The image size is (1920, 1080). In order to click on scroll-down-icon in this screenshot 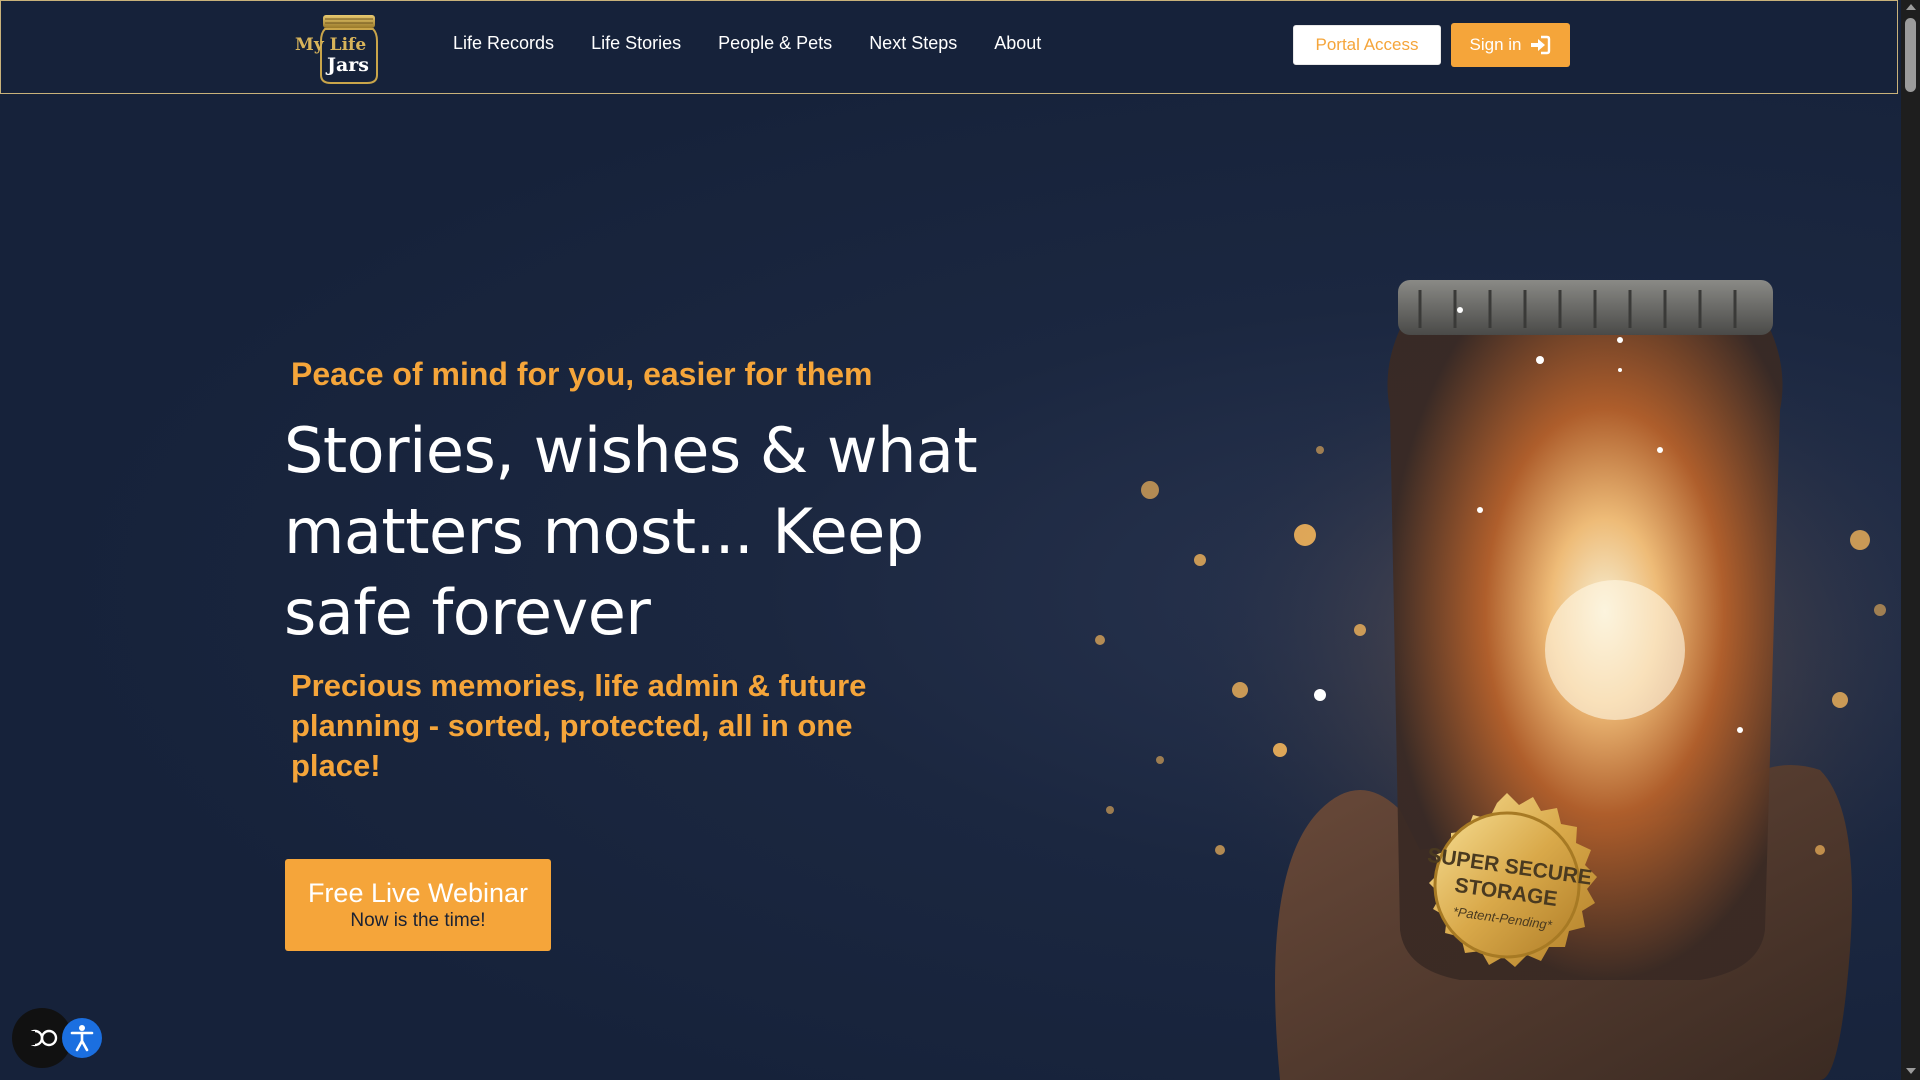, I will do `click(1911, 1071)`.